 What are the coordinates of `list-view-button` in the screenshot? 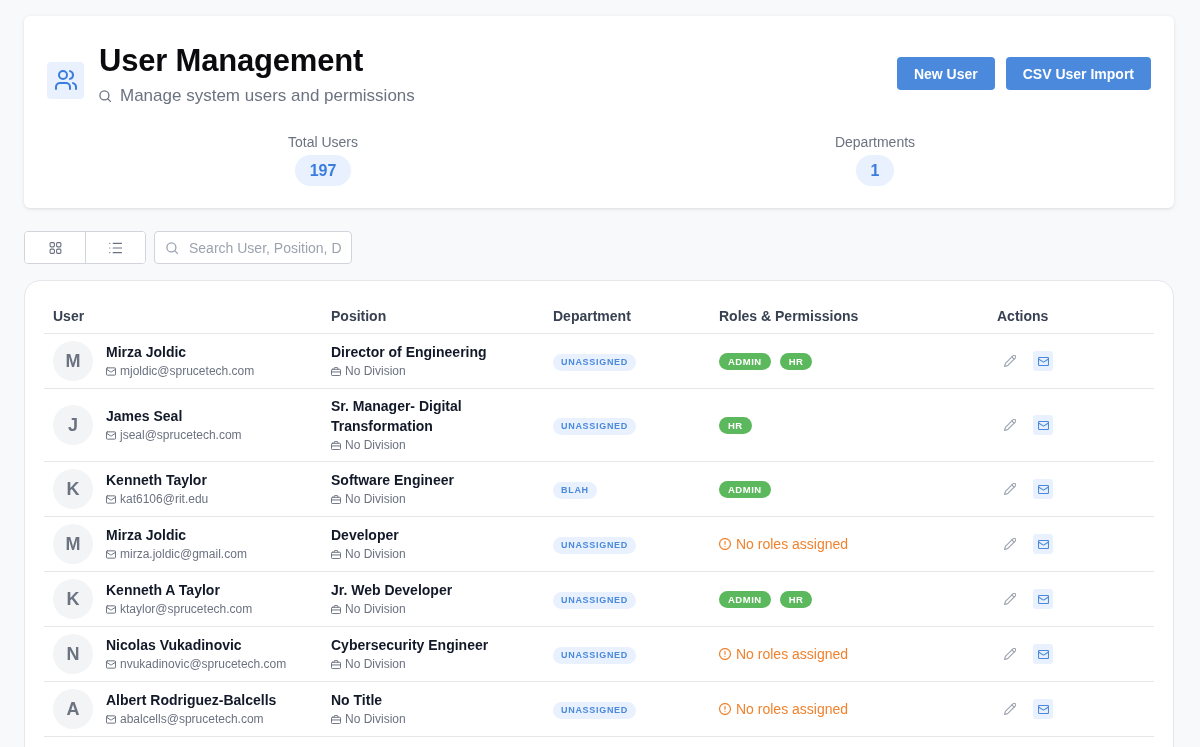 It's located at (115, 247).